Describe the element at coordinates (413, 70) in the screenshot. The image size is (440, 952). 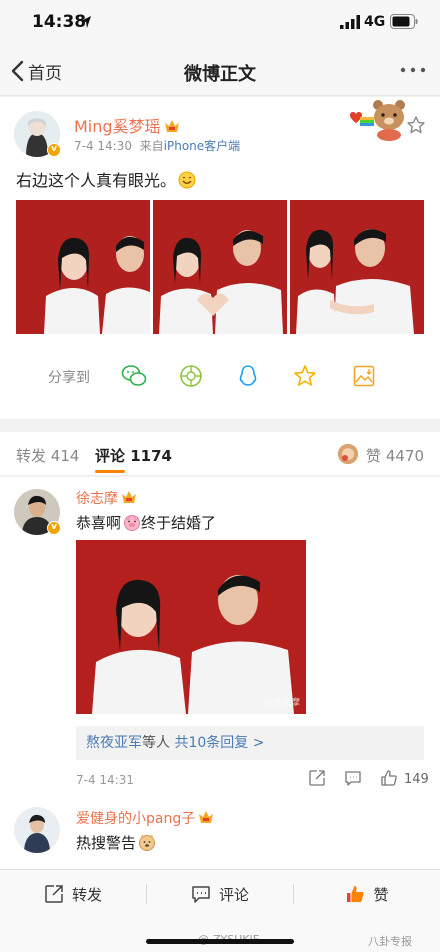
I see `more-options-icon` at that location.